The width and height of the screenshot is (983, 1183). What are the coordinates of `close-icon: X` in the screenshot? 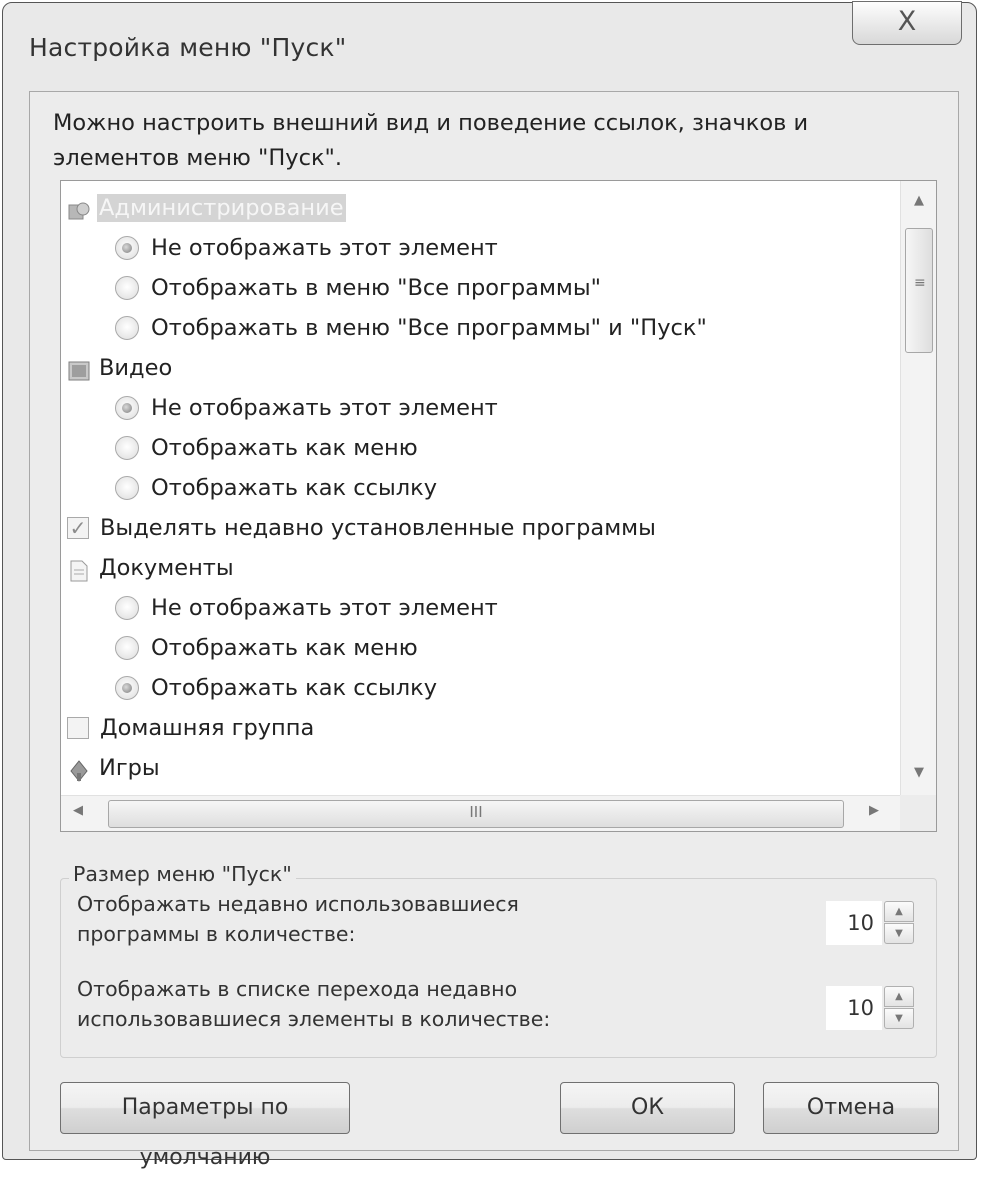 It's located at (907, 21).